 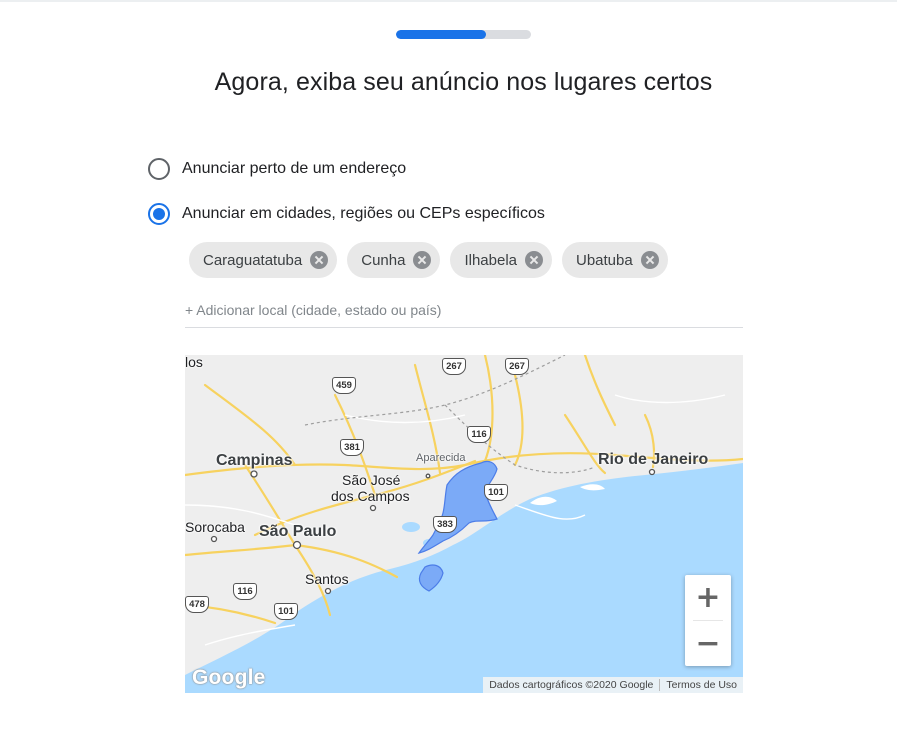 I want to click on map-label-santos: Santos, so click(x=327, y=579).